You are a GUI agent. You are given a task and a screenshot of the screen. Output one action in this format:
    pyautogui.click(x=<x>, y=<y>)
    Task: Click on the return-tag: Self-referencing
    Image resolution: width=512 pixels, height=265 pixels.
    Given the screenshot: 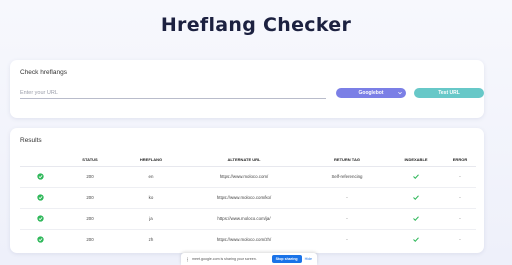 What is the action you would take?
    pyautogui.click(x=347, y=177)
    